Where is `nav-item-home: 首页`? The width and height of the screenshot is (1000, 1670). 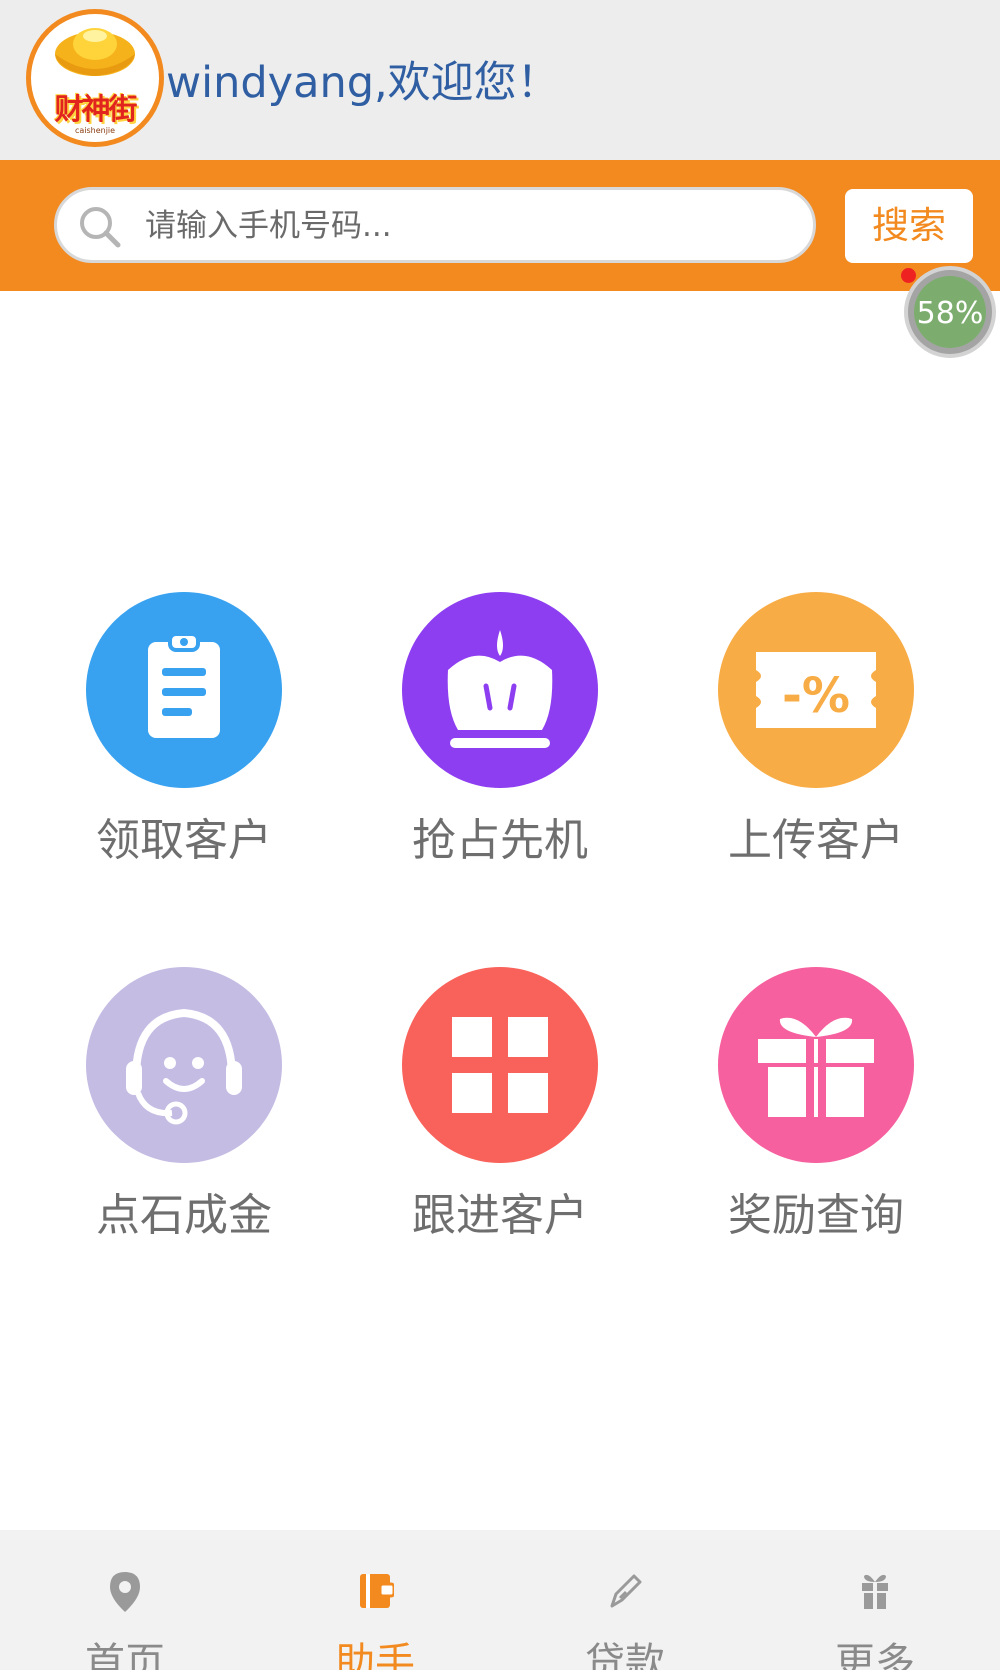
nav-item-home: 首页 is located at coordinates (125, 1600).